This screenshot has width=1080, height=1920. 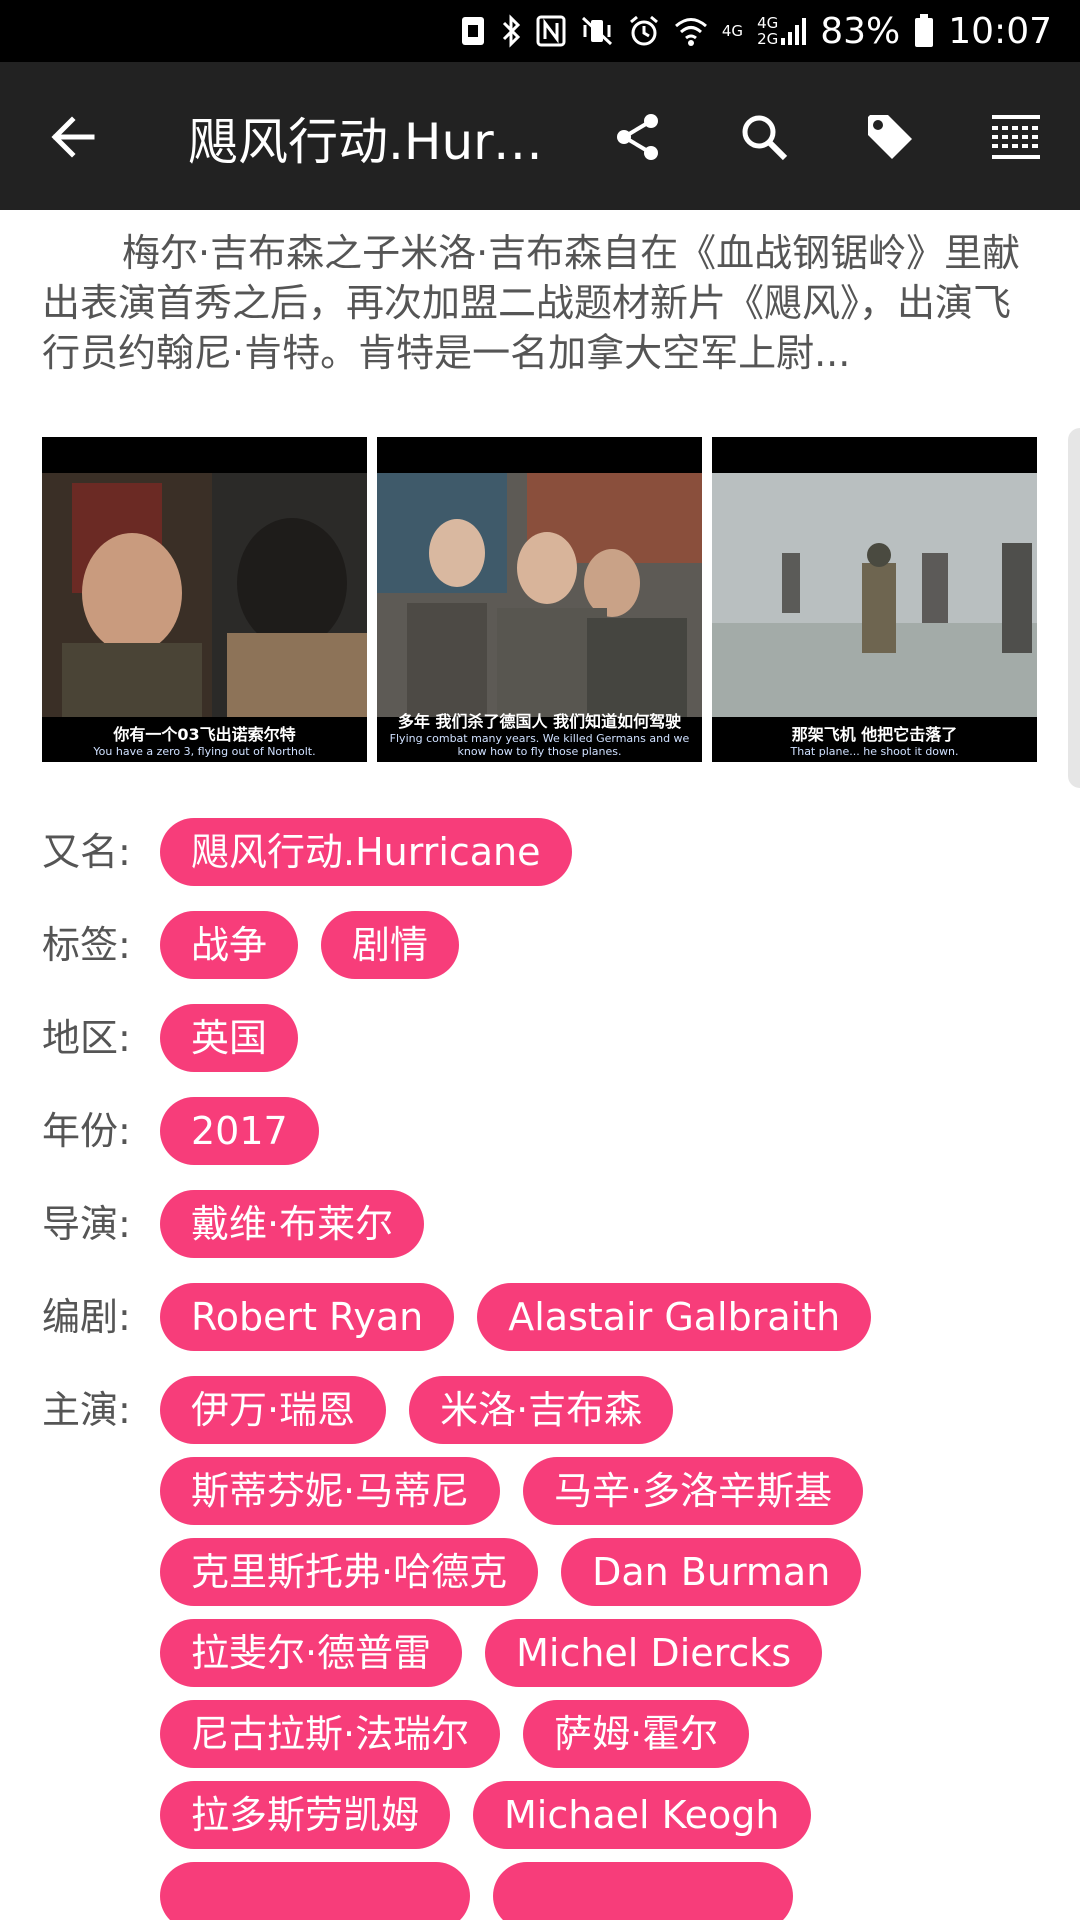 What do you see at coordinates (86, 1317) in the screenshot?
I see `writer-label: 编剧:` at bounding box center [86, 1317].